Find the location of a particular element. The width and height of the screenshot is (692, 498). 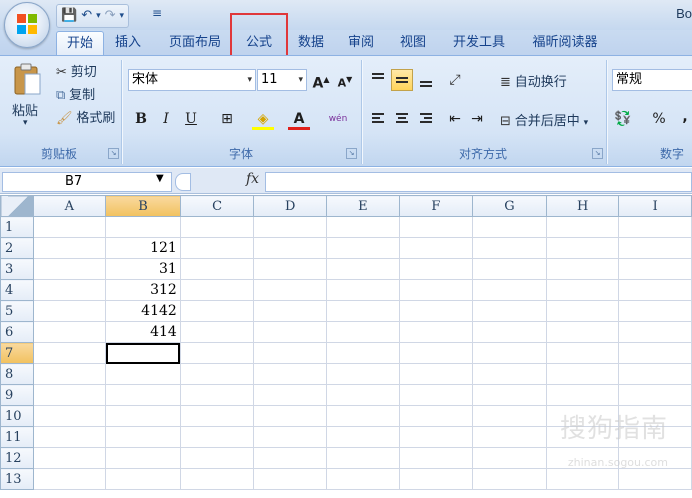

format-painter-button: 🖌 格式刷 is located at coordinates (85, 117).